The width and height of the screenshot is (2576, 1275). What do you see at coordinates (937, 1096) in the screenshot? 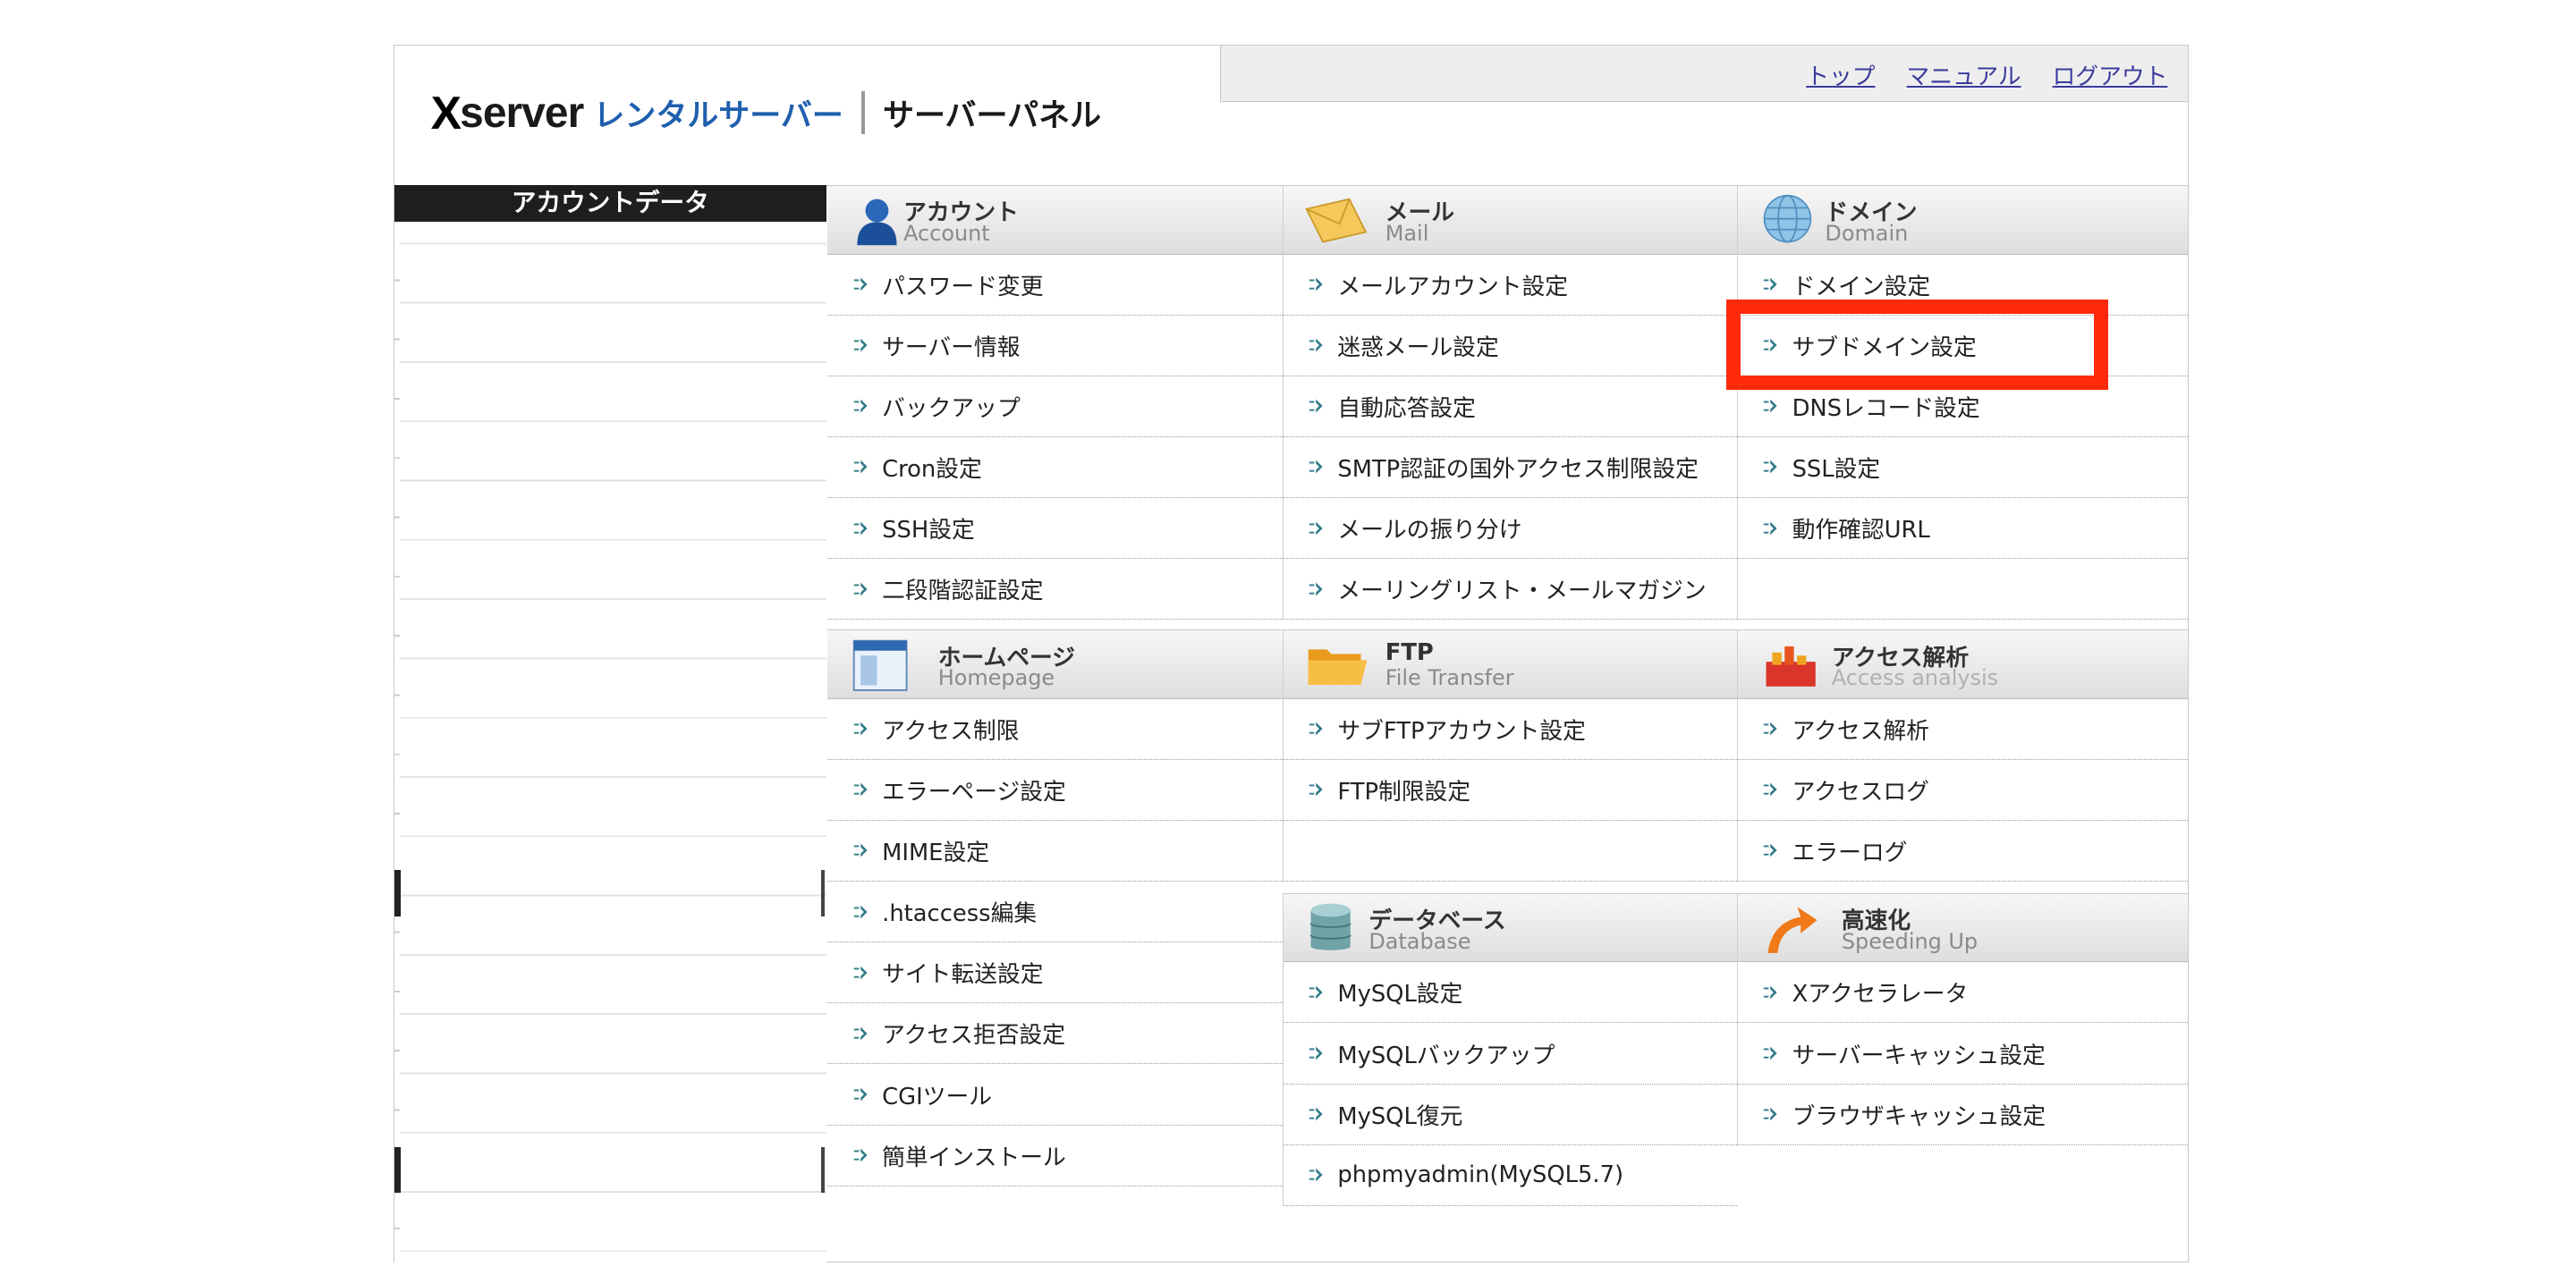
I see `menu-item-label: CGIツール` at bounding box center [937, 1096].